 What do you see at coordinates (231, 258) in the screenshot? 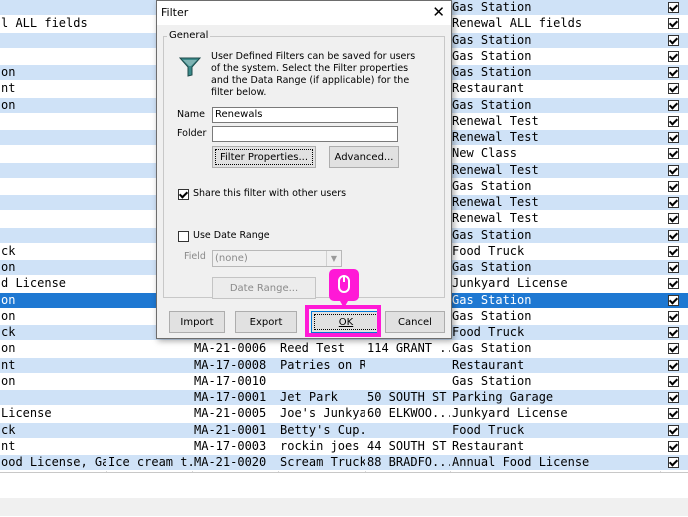
I see `field-select-value: (none)` at bounding box center [231, 258].